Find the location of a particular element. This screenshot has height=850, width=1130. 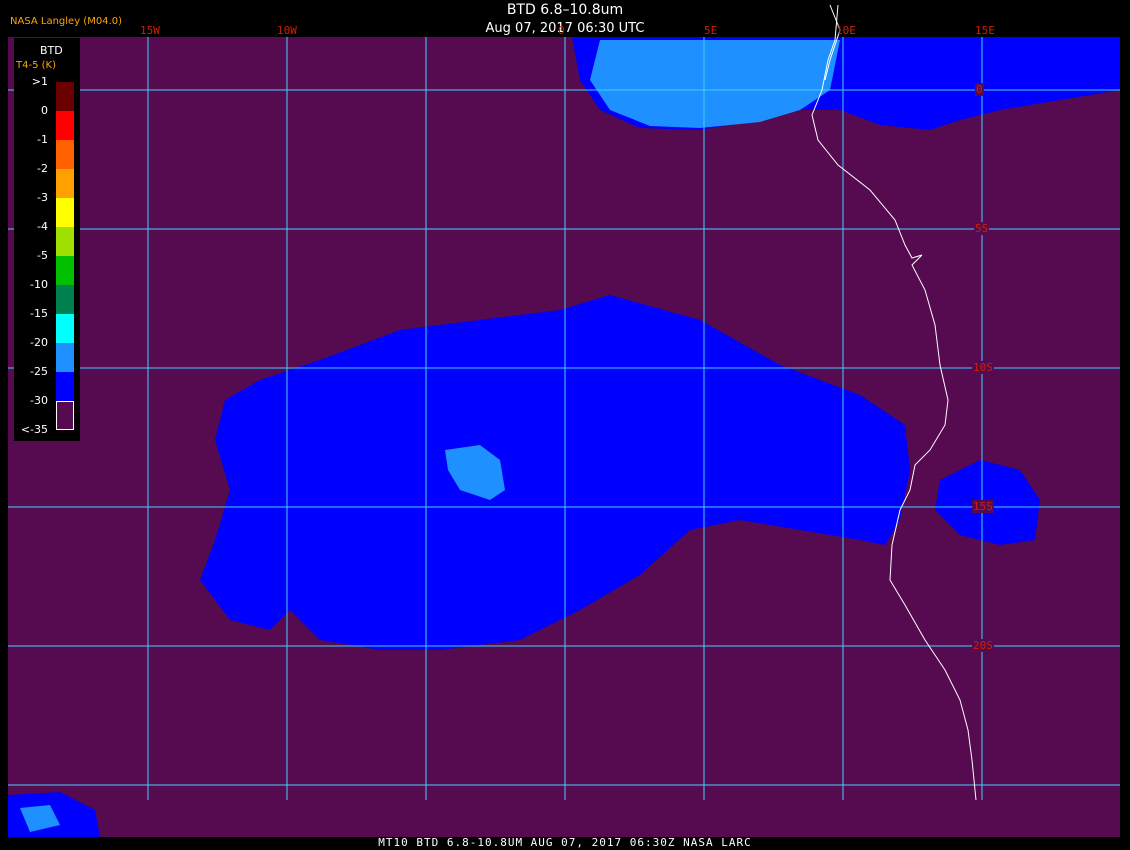

lon-label-10w: 10W is located at coordinates (287, 30).